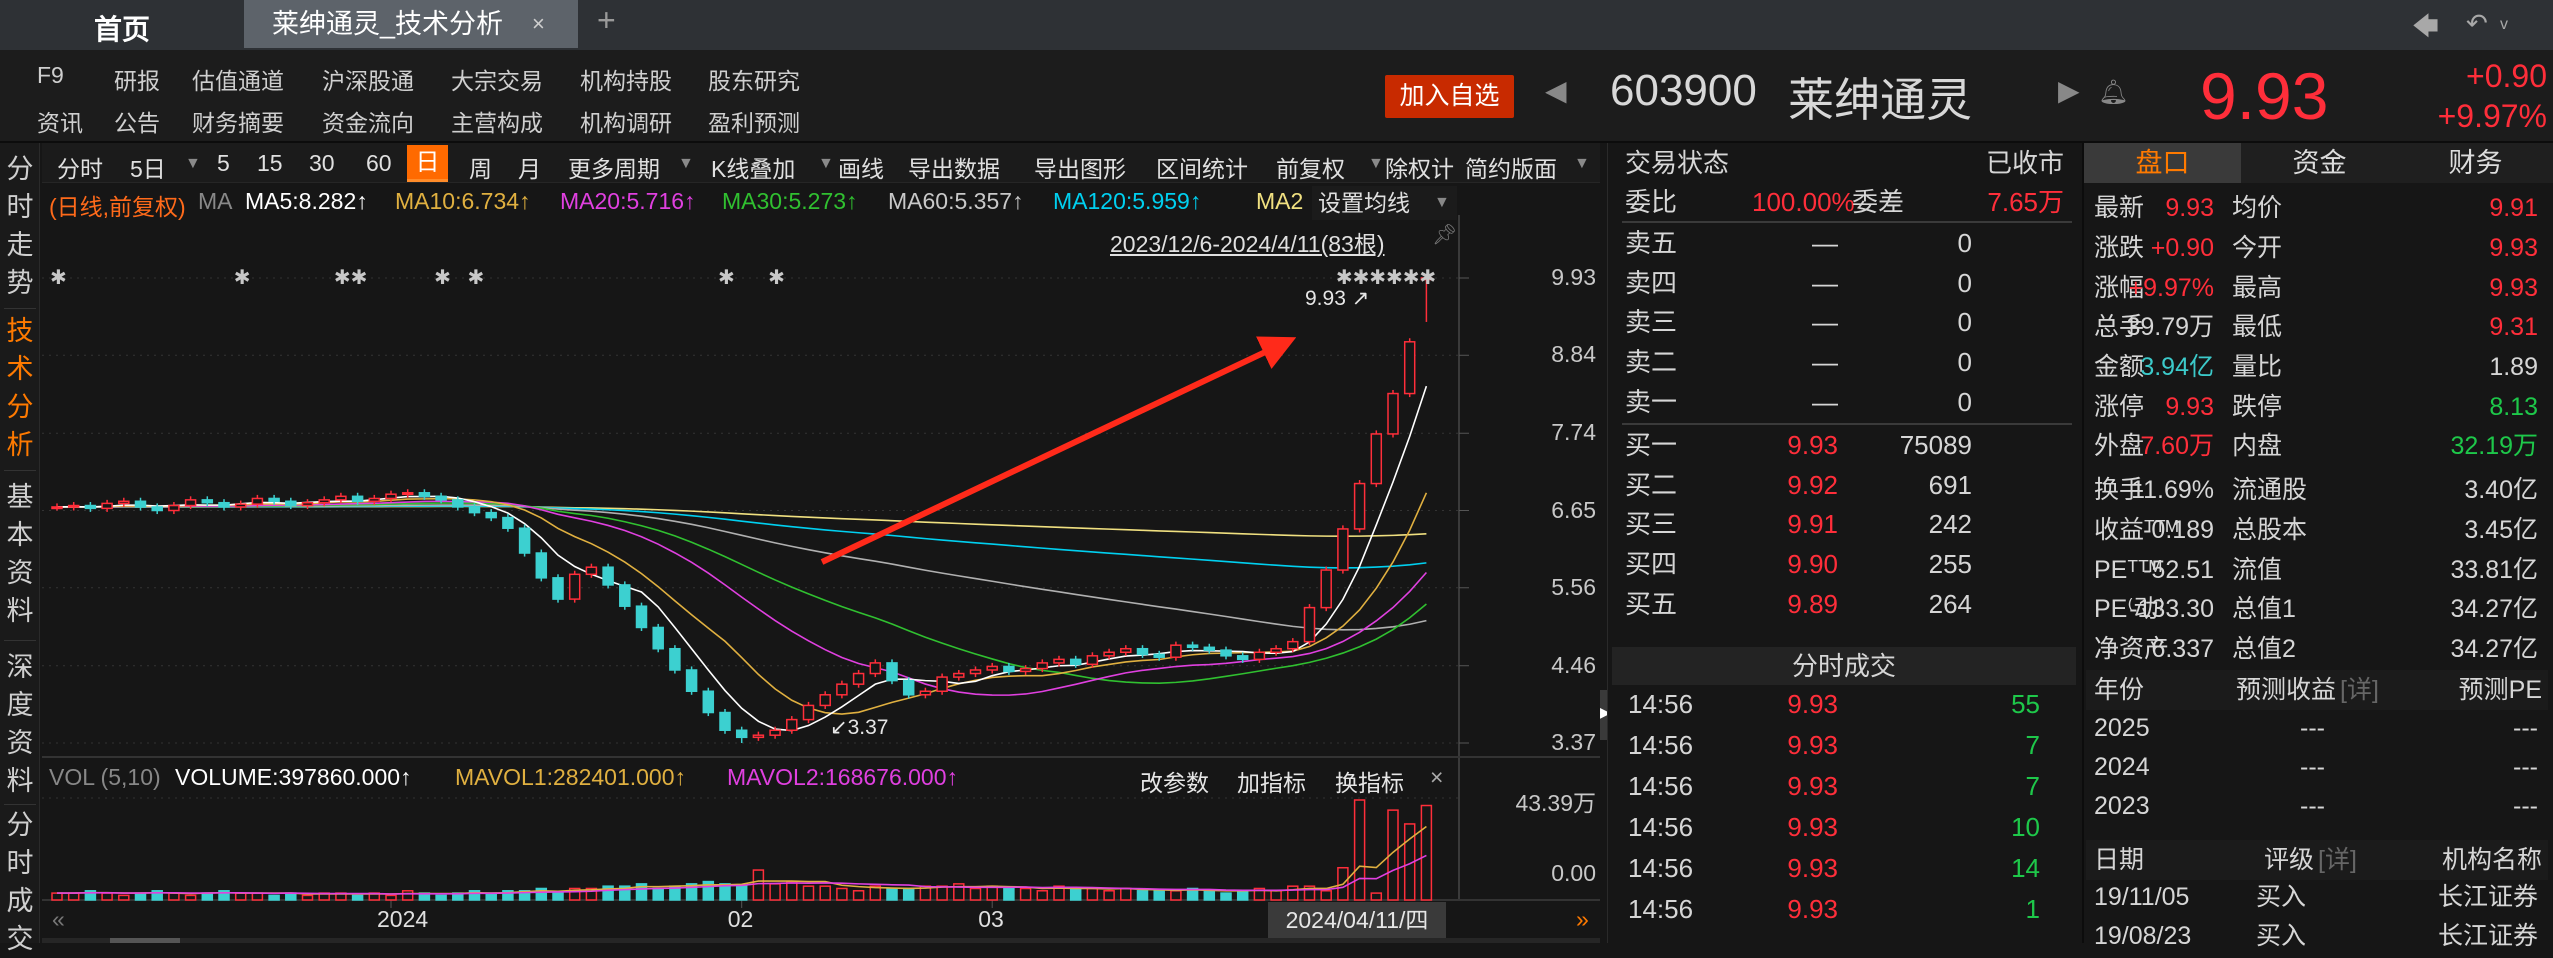  I want to click on nav-link: 公告, so click(137, 121).